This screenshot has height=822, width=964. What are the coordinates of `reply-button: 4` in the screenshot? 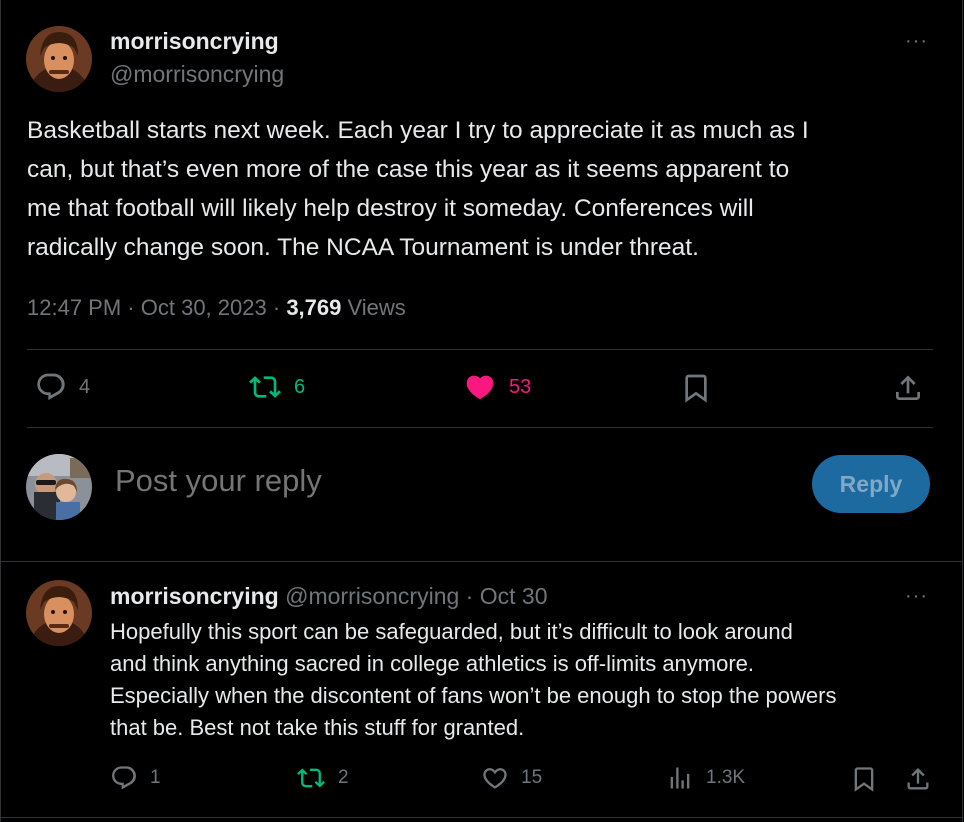 It's located at (62, 387).